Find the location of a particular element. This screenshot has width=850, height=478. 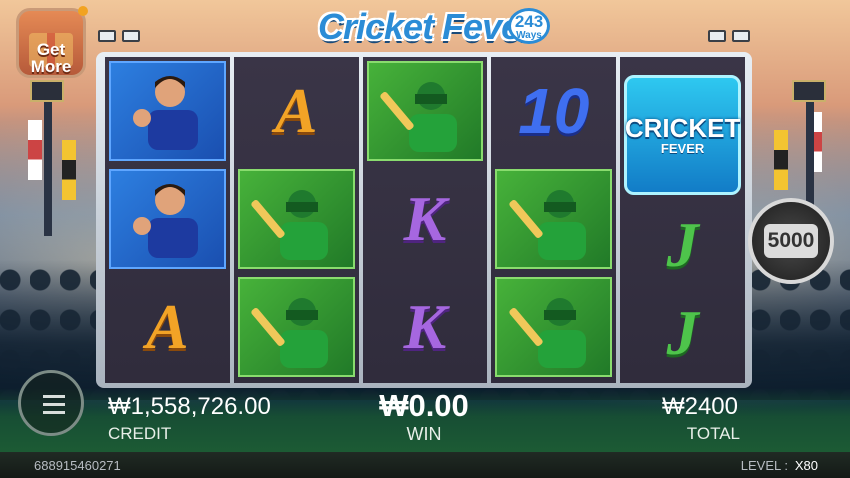

reel-5: CRICKET FEVER J J is located at coordinates (682, 220).